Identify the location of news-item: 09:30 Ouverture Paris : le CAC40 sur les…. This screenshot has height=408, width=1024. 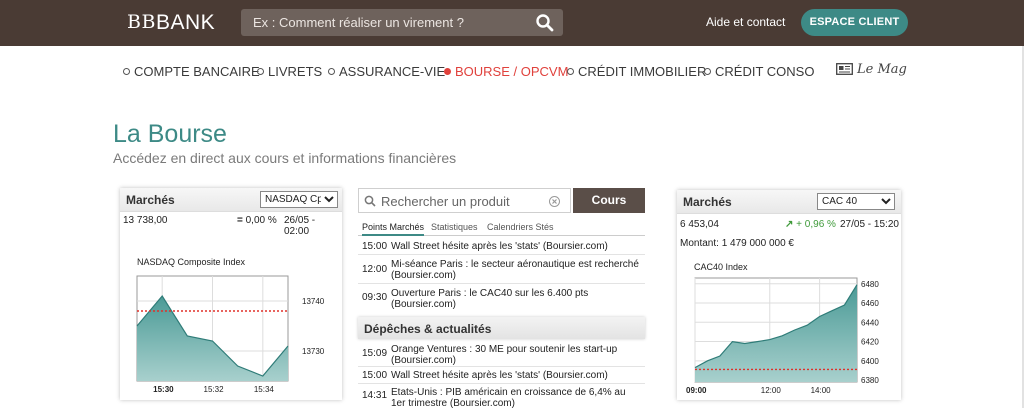
(501, 298).